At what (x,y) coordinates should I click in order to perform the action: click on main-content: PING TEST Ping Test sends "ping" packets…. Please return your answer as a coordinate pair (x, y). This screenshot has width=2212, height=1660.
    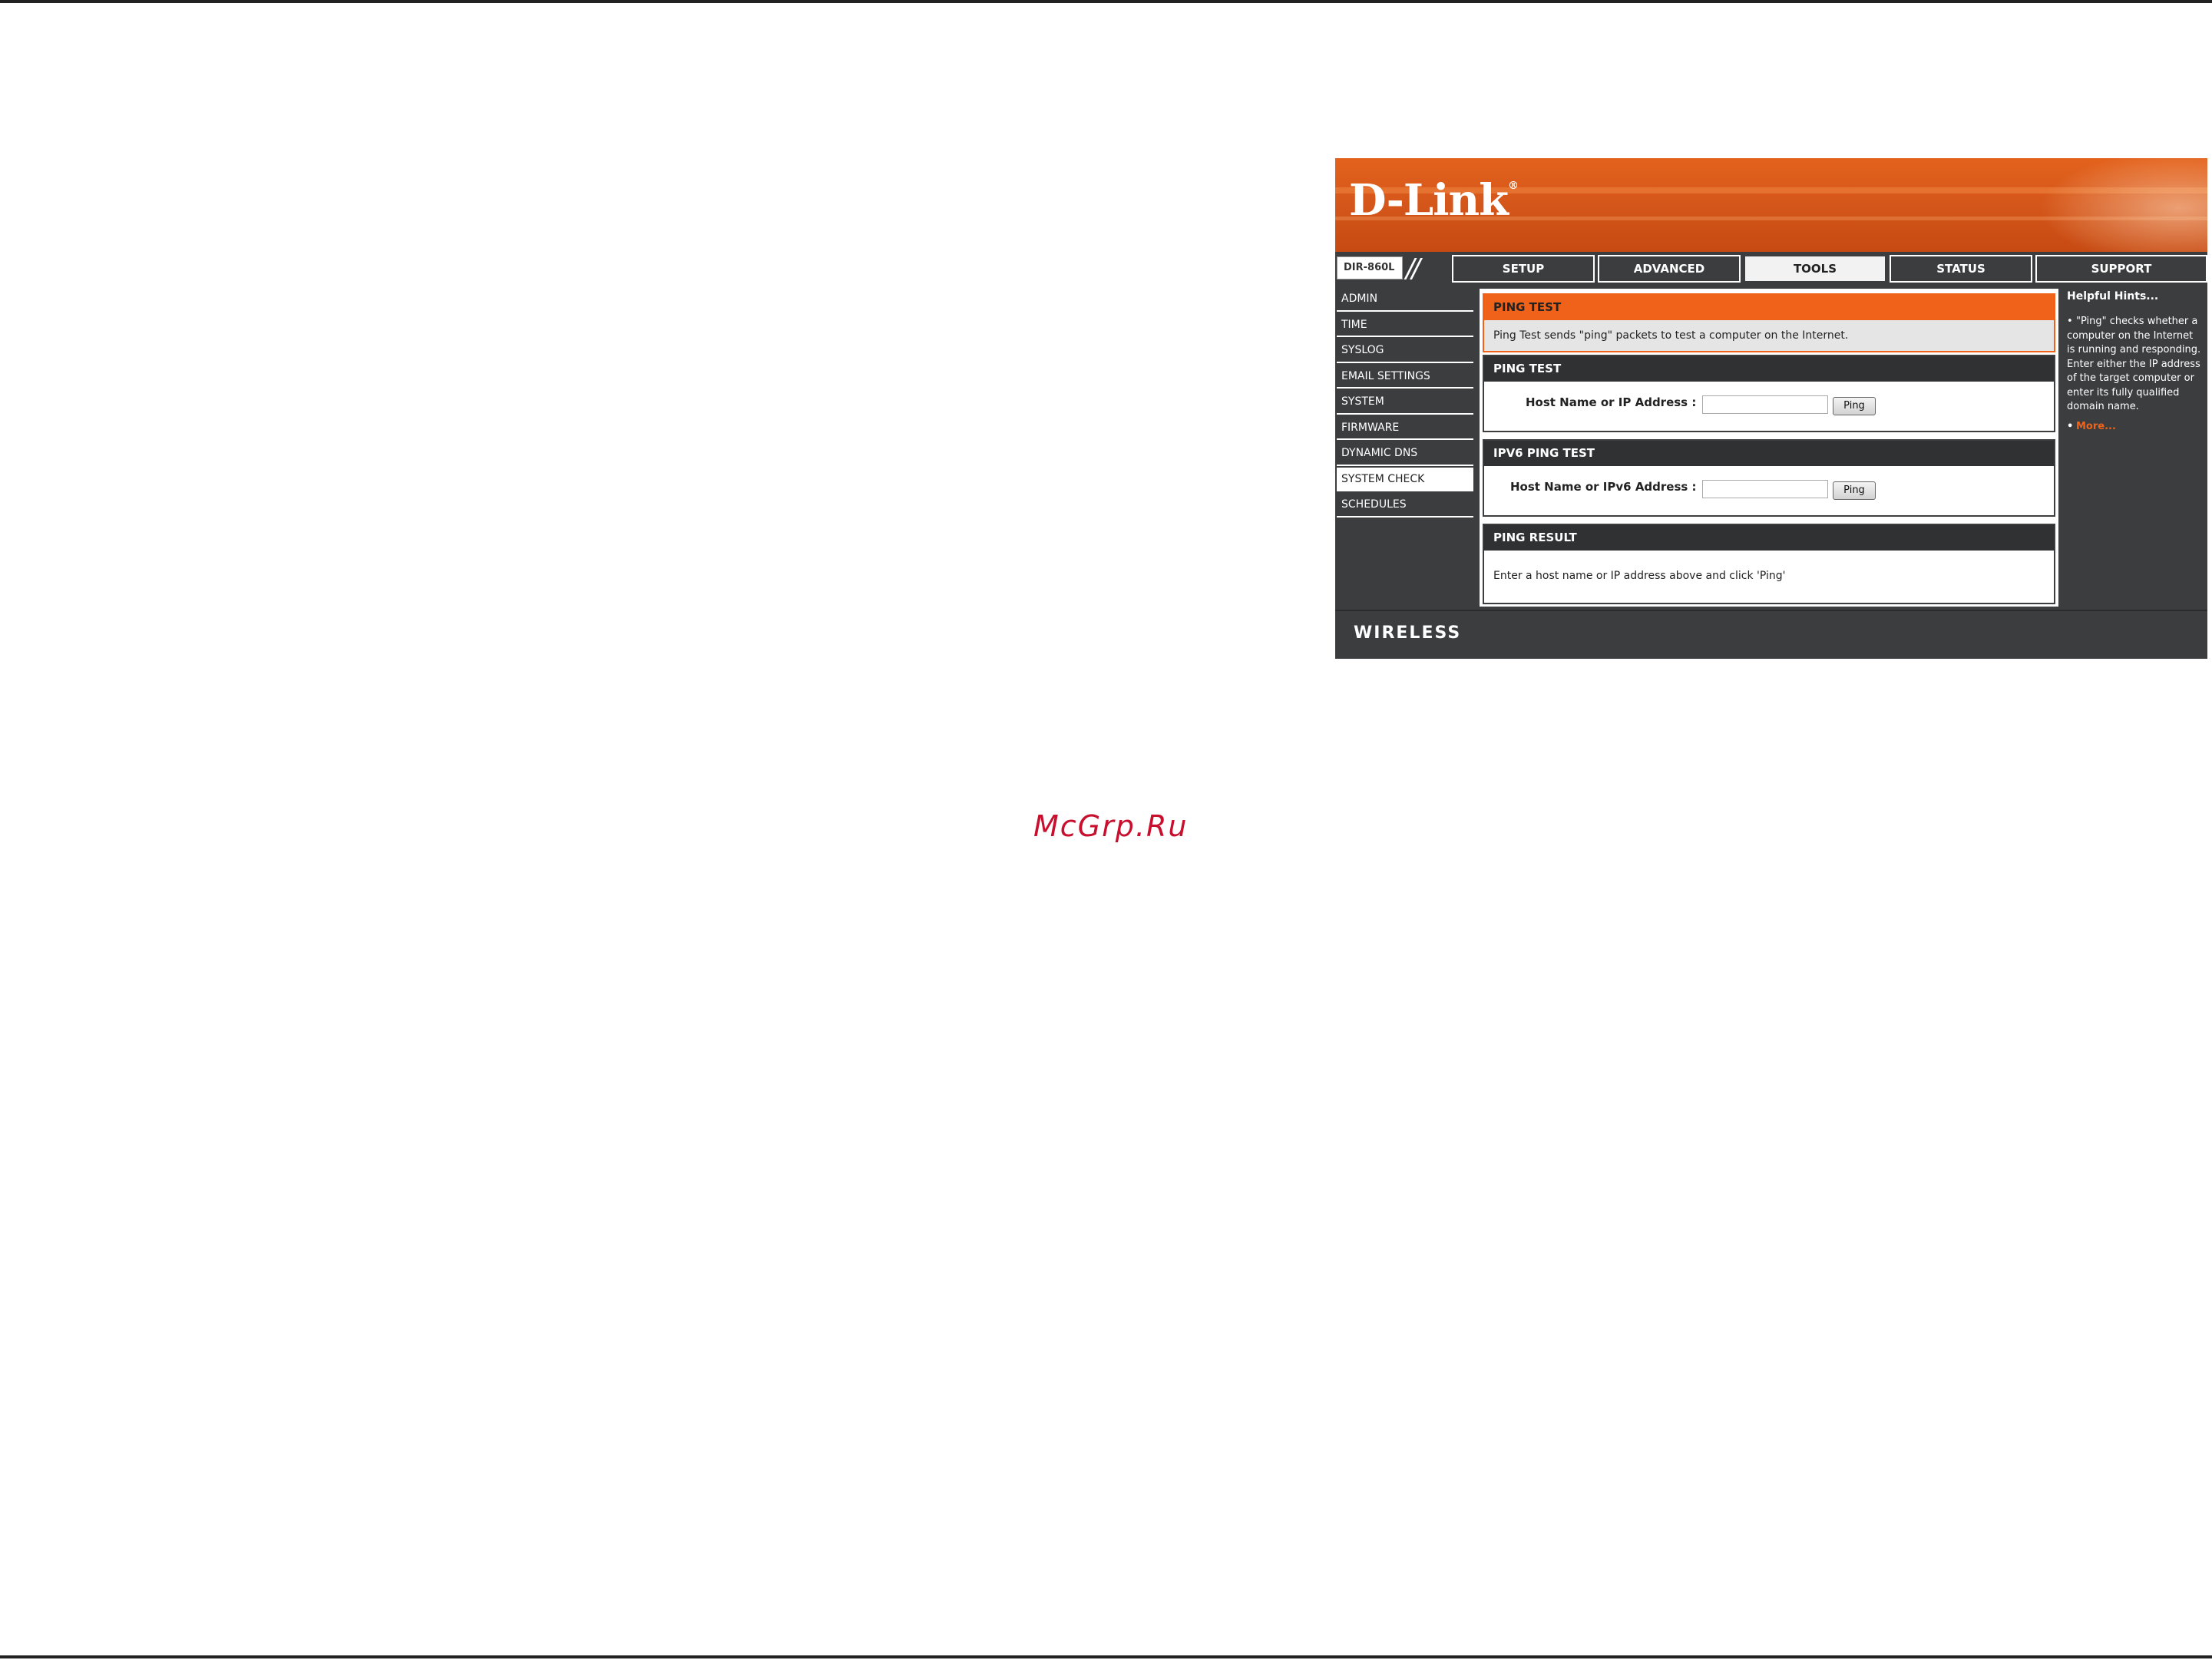
    Looking at the image, I should click on (1769, 448).